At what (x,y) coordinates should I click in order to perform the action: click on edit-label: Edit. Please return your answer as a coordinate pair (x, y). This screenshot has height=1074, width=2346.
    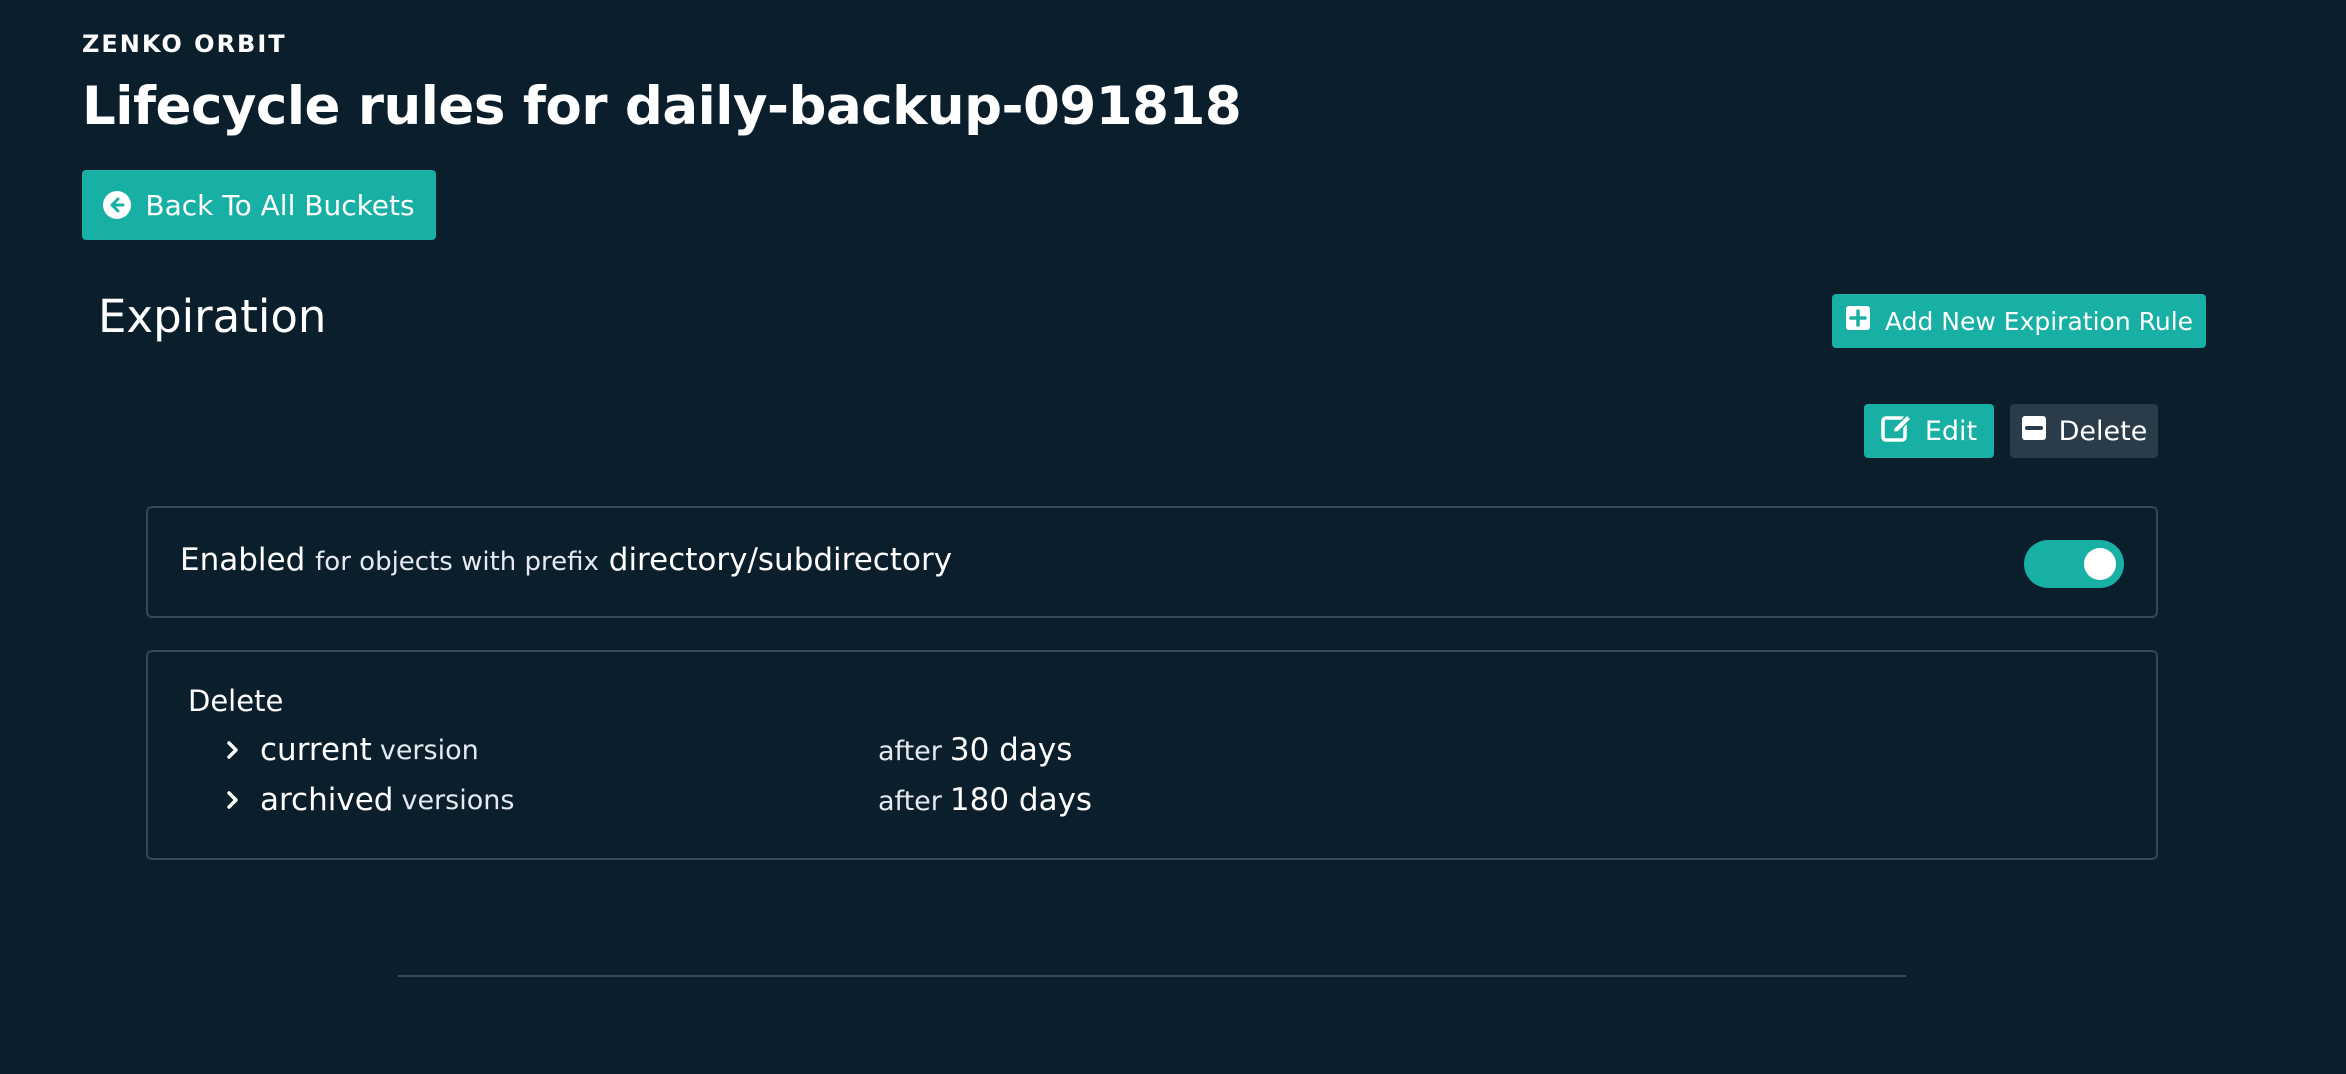
    Looking at the image, I should click on (1951, 431).